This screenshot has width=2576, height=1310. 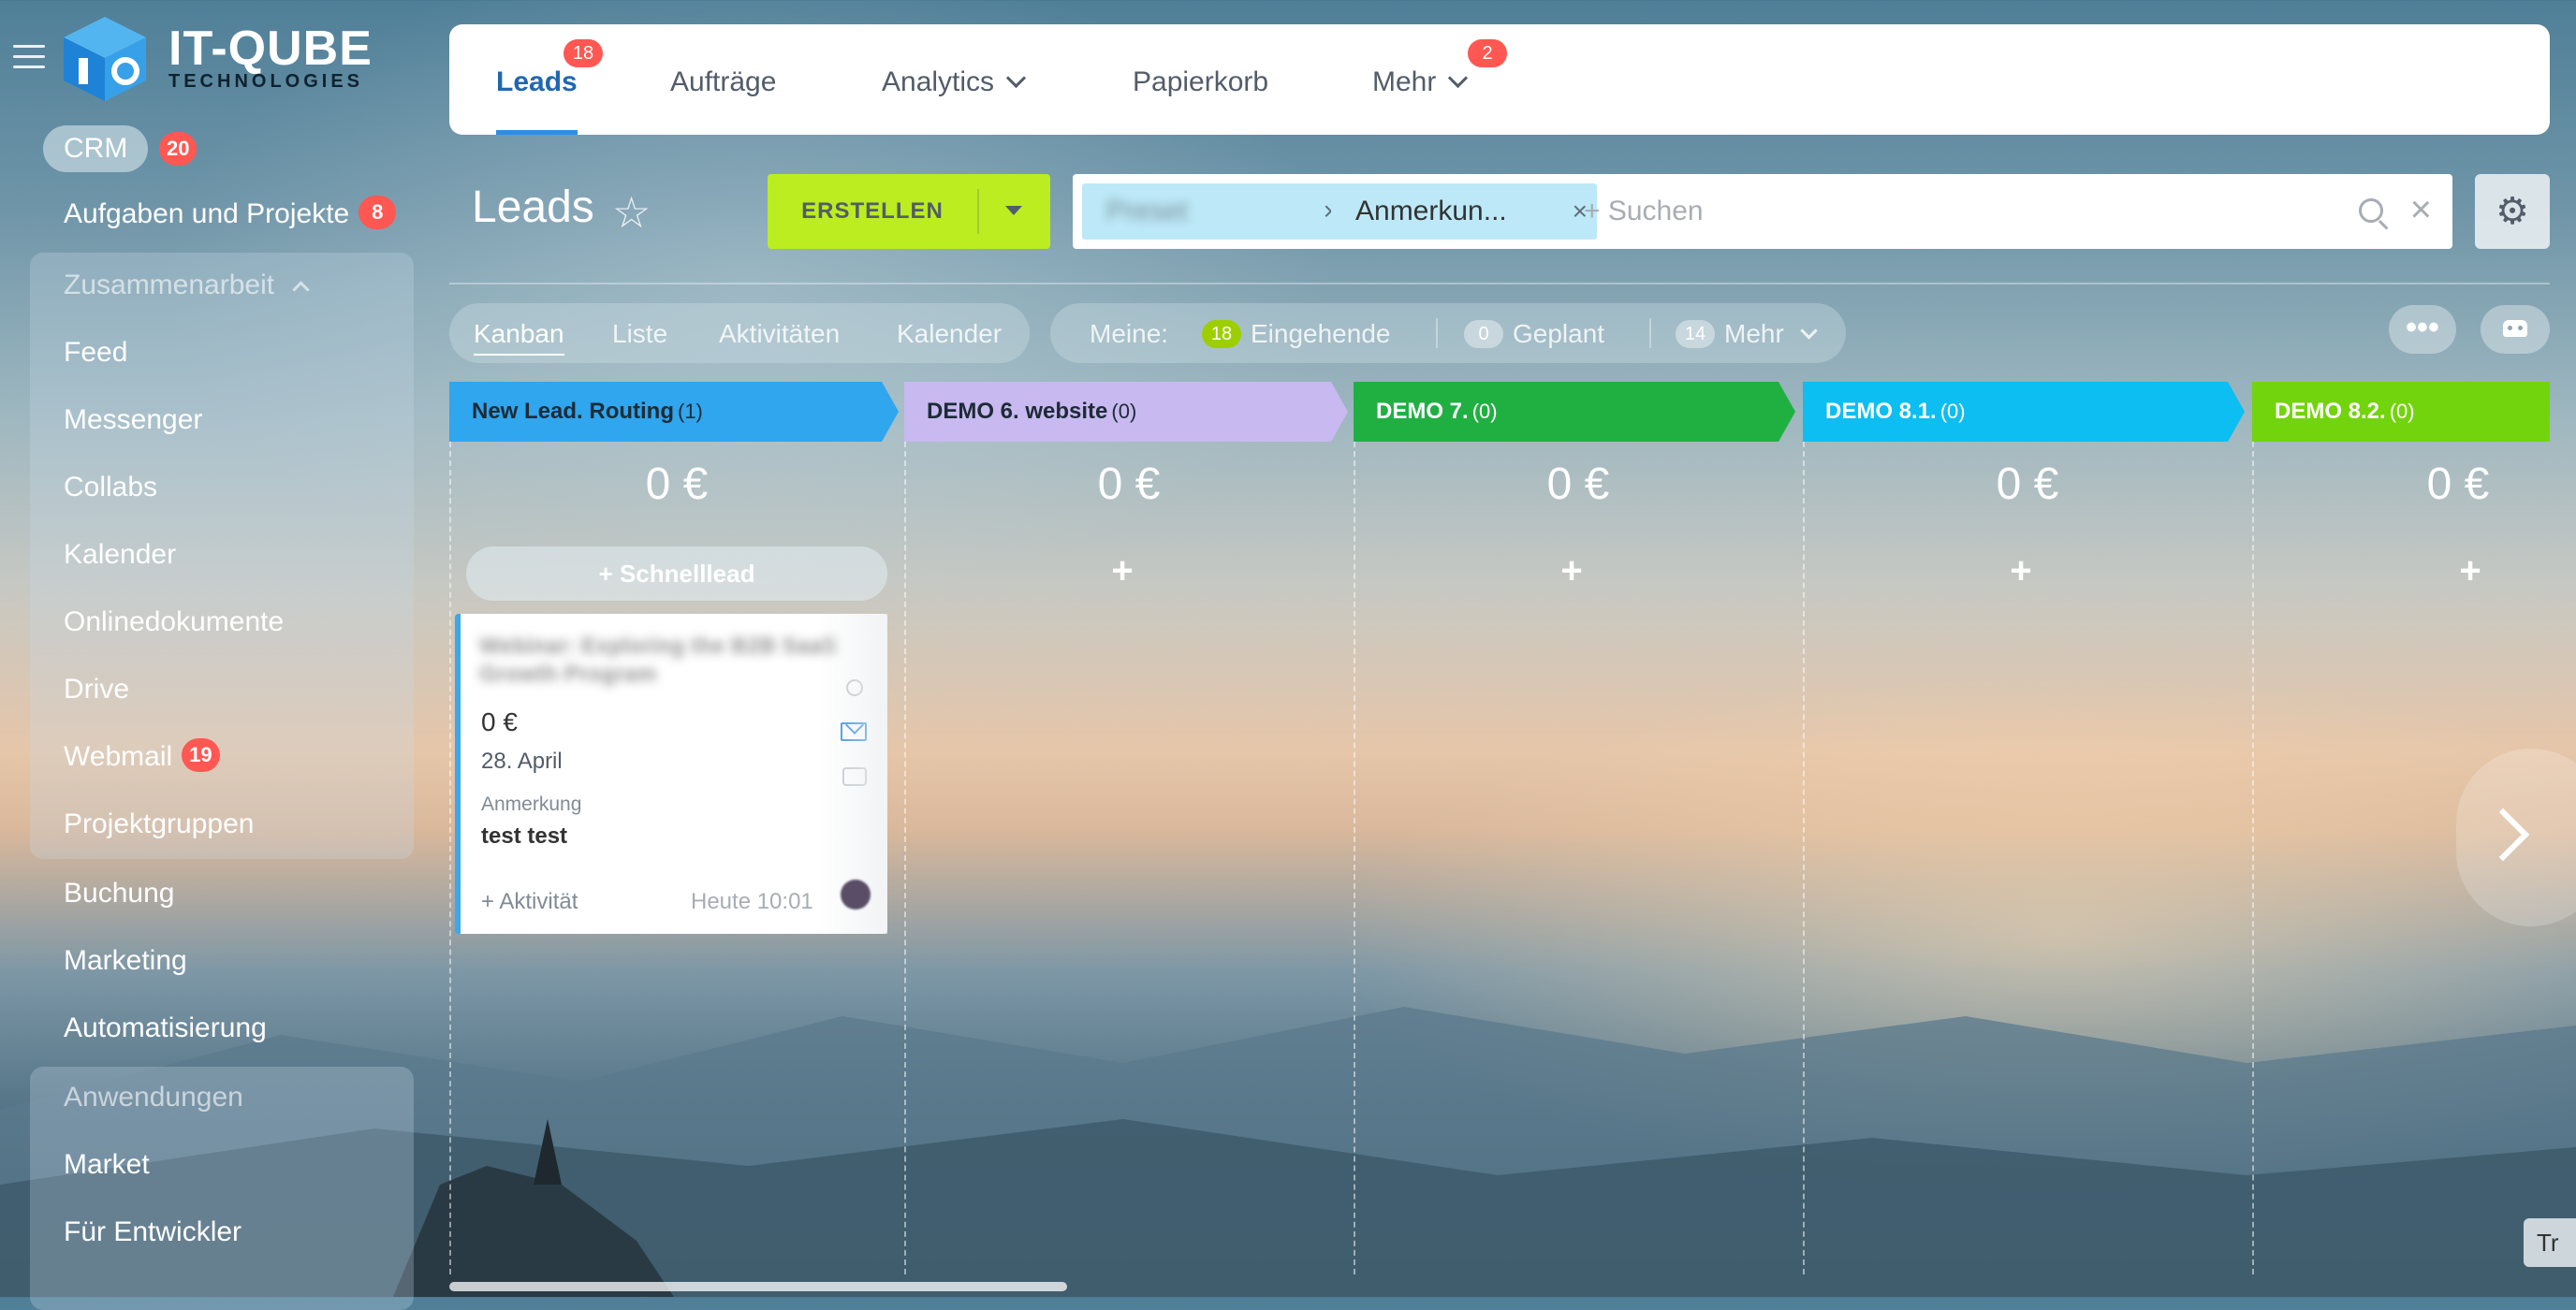 I want to click on lead-amount: 0 €, so click(x=499, y=721).